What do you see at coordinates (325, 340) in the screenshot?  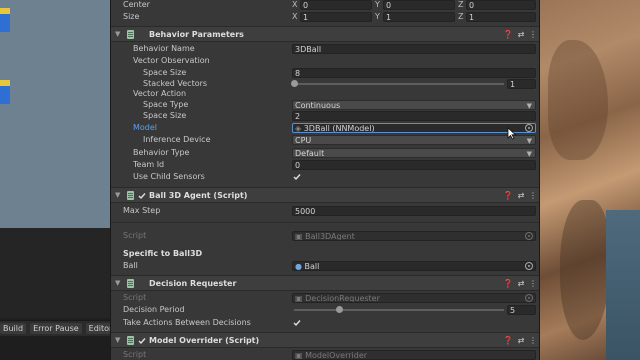 I see `model-overrider-header: ▼ Model Overrider (Script) ❓ ⇄ ⋮` at bounding box center [325, 340].